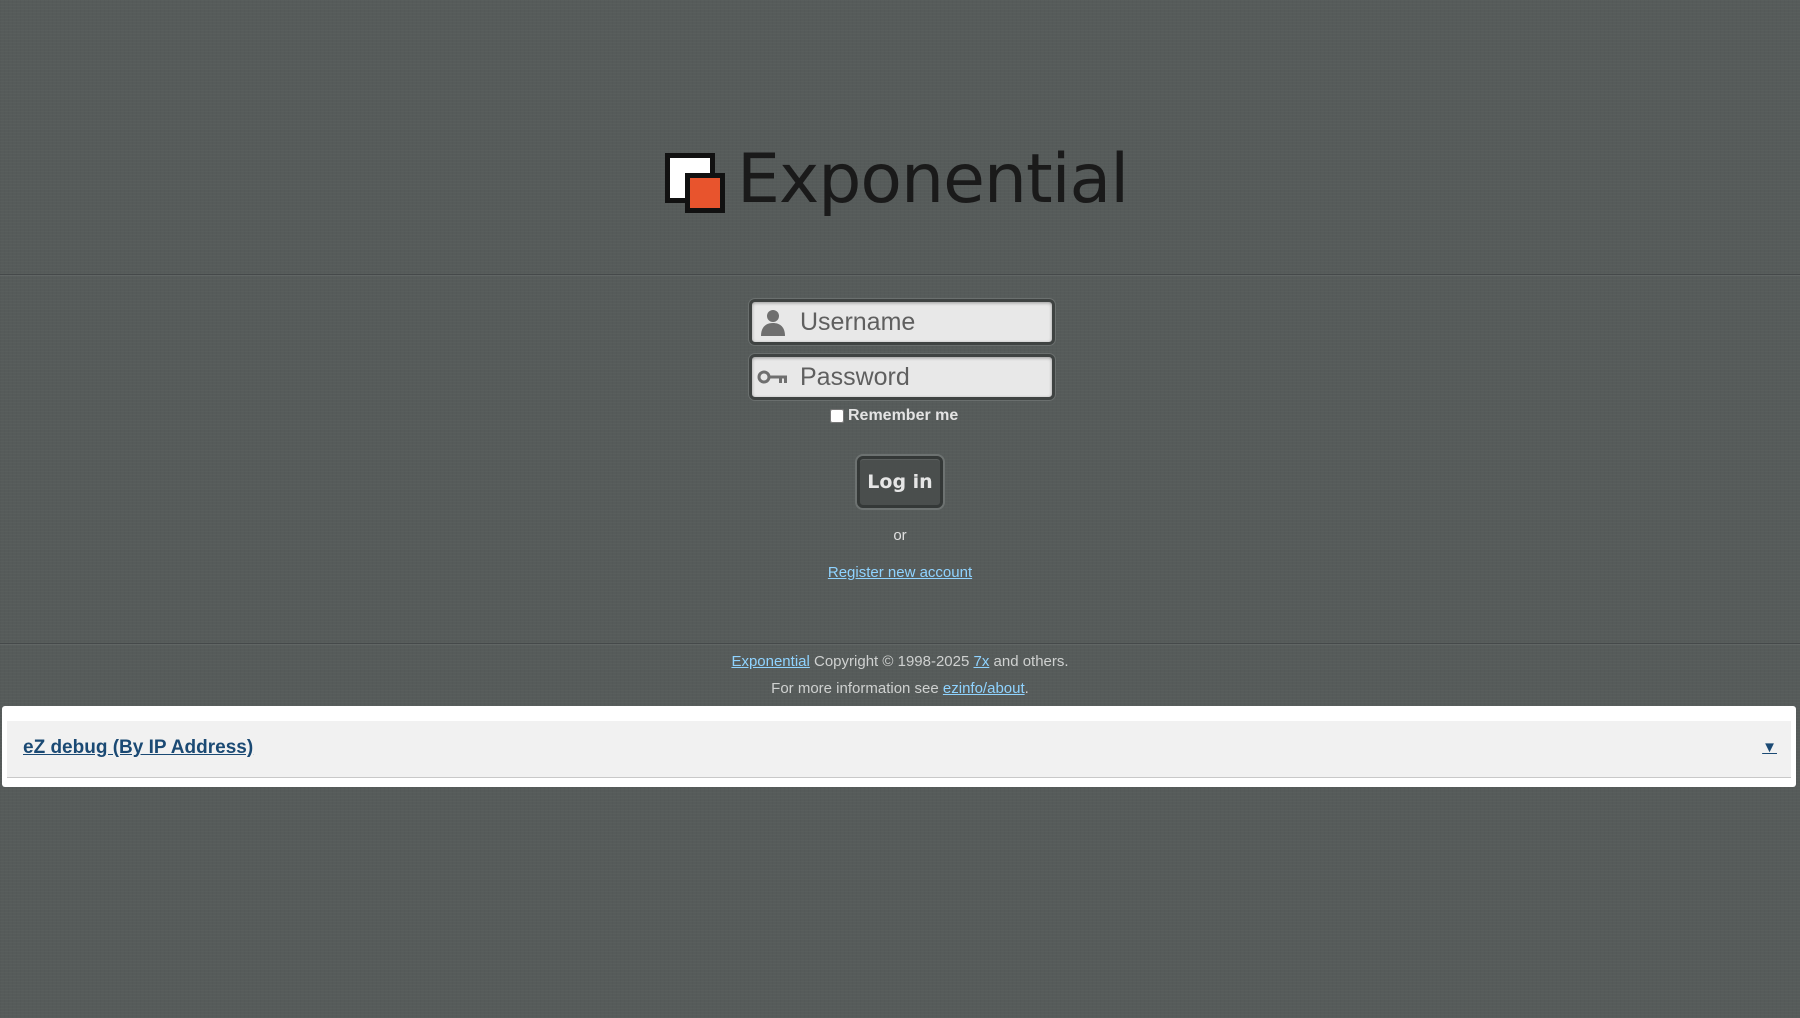 This screenshot has width=1800, height=1018. I want to click on password-input, so click(917, 377).